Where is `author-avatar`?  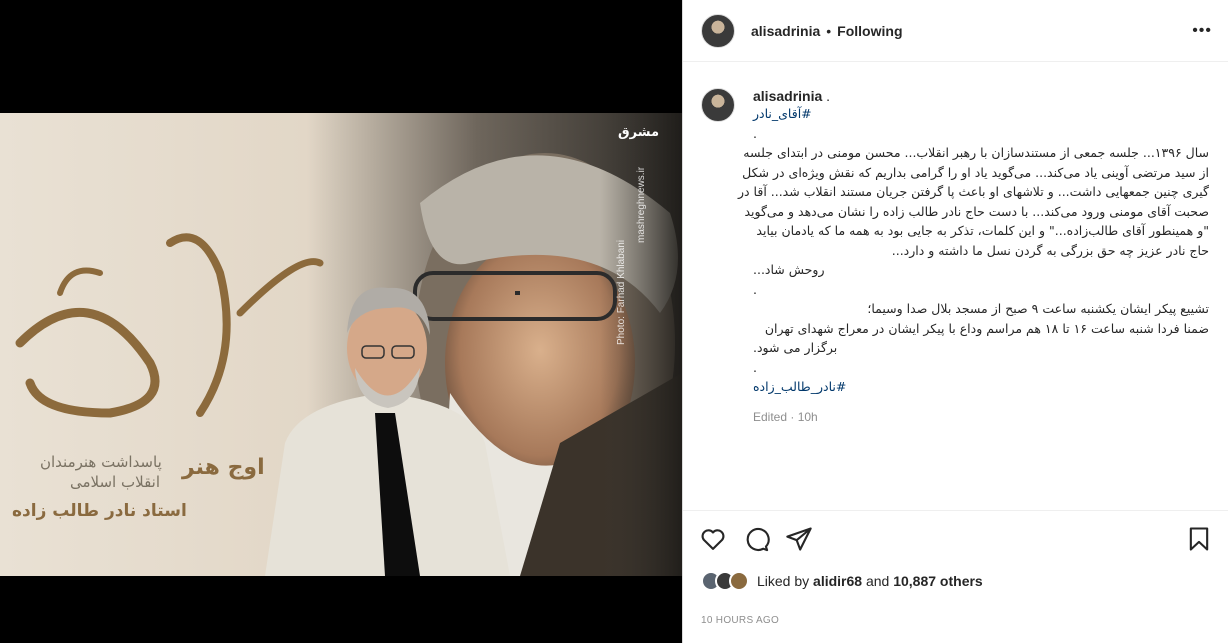
author-avatar is located at coordinates (718, 30).